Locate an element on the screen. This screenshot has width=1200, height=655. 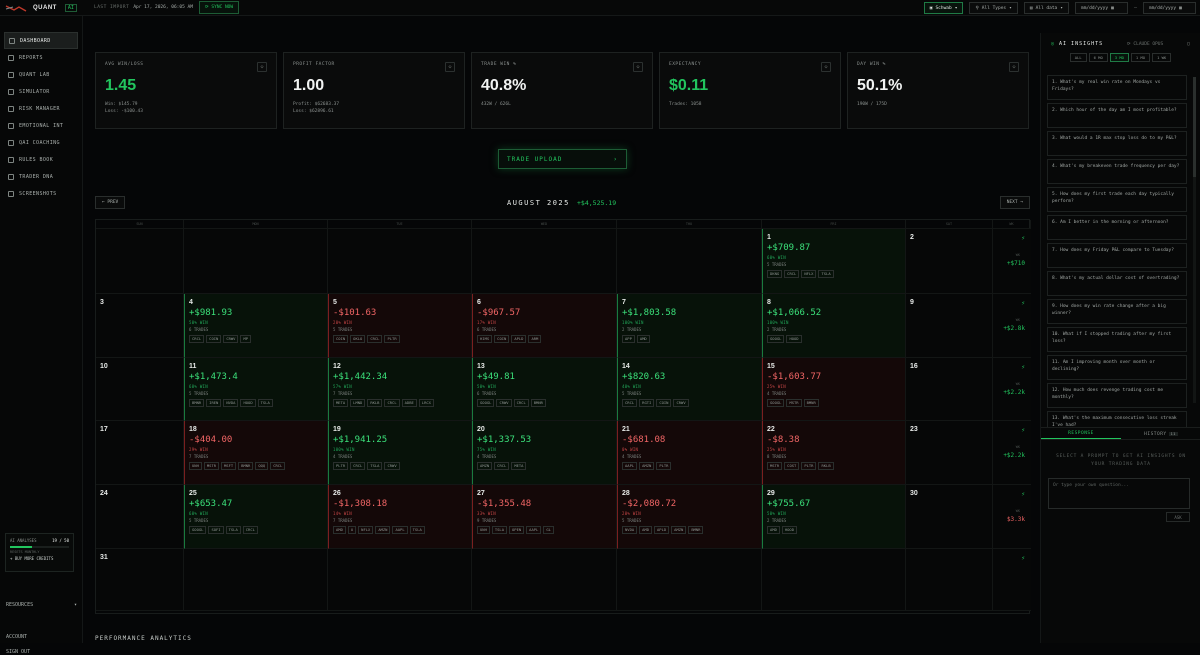
ticker-chip: UNH is located at coordinates (483, 530).